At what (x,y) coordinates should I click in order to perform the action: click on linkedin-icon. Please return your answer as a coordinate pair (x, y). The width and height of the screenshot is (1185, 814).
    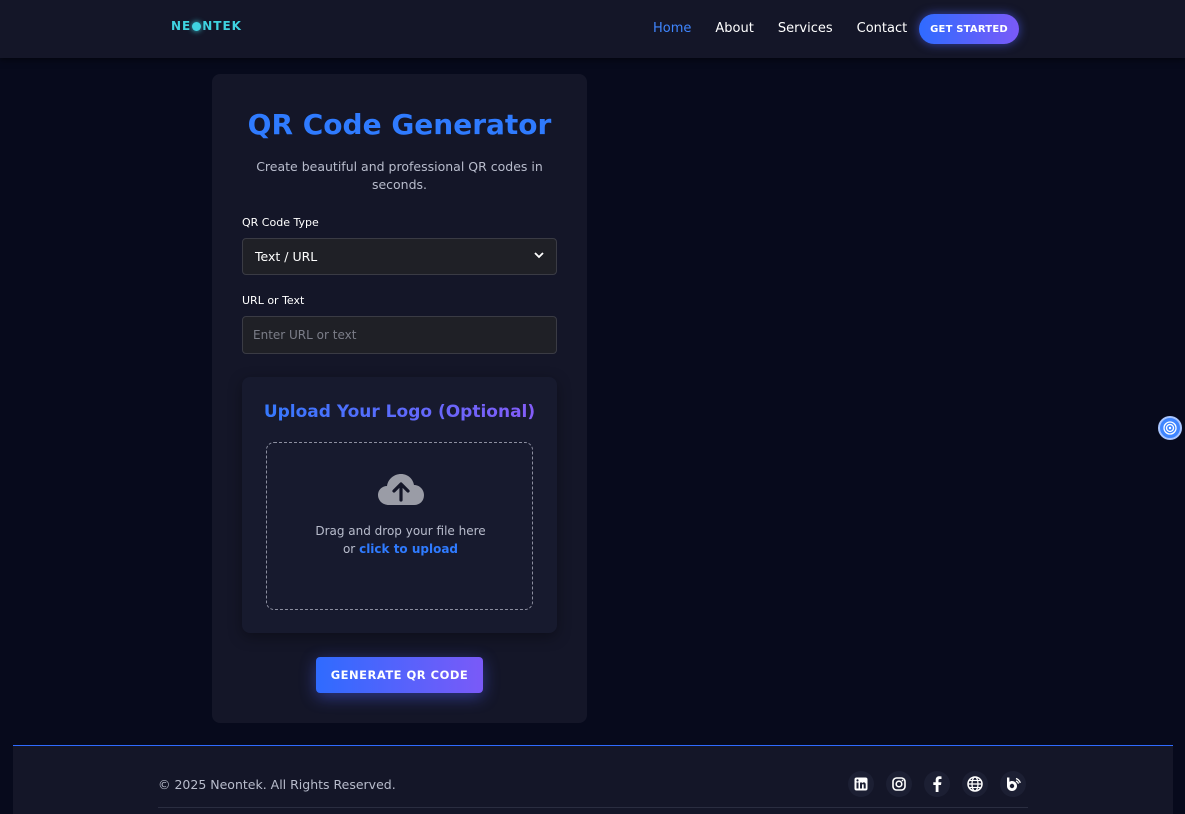
    Looking at the image, I should click on (861, 784).